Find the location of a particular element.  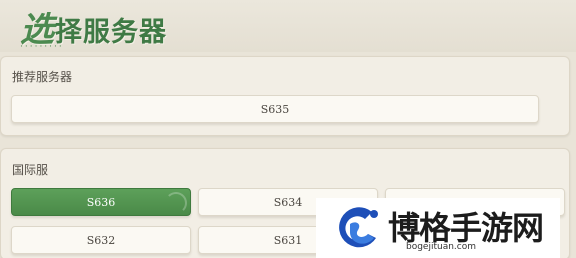

server-button-label: S636 is located at coordinates (101, 202).